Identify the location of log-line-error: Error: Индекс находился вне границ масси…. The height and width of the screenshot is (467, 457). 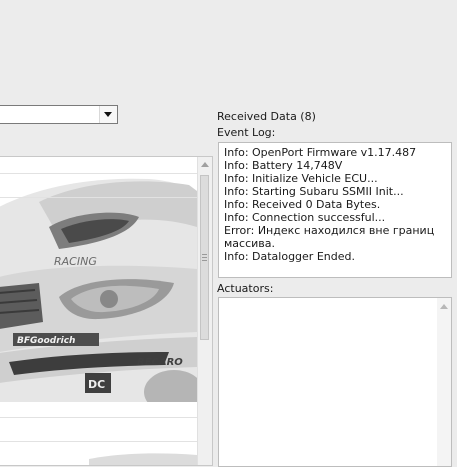
(329, 237).